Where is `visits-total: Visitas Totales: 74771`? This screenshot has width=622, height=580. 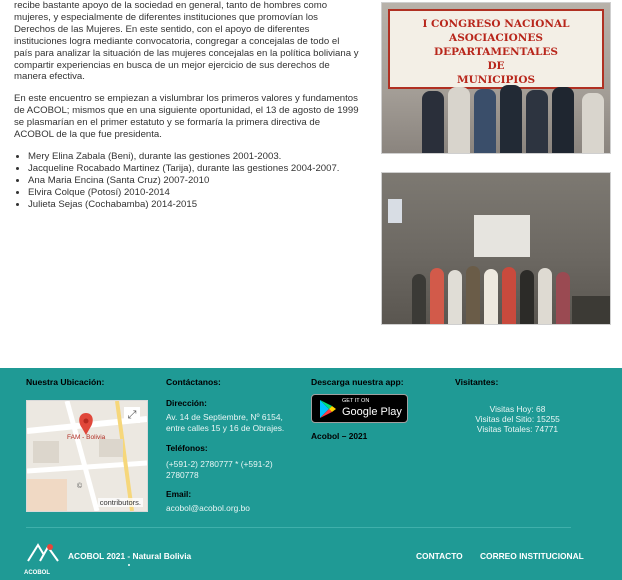 visits-total: Visitas Totales: 74771 is located at coordinates (517, 429).